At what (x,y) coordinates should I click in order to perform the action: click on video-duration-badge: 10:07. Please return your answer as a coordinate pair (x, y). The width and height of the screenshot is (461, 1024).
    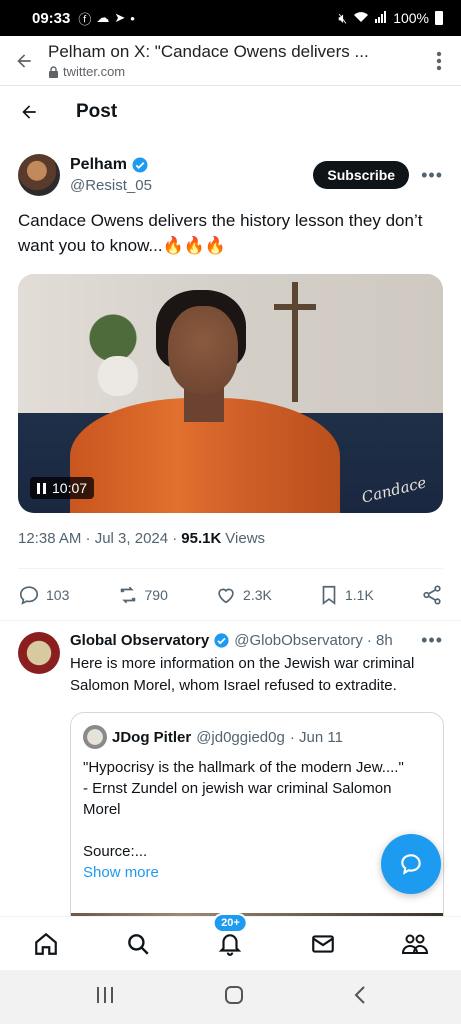
    Looking at the image, I should click on (62, 488).